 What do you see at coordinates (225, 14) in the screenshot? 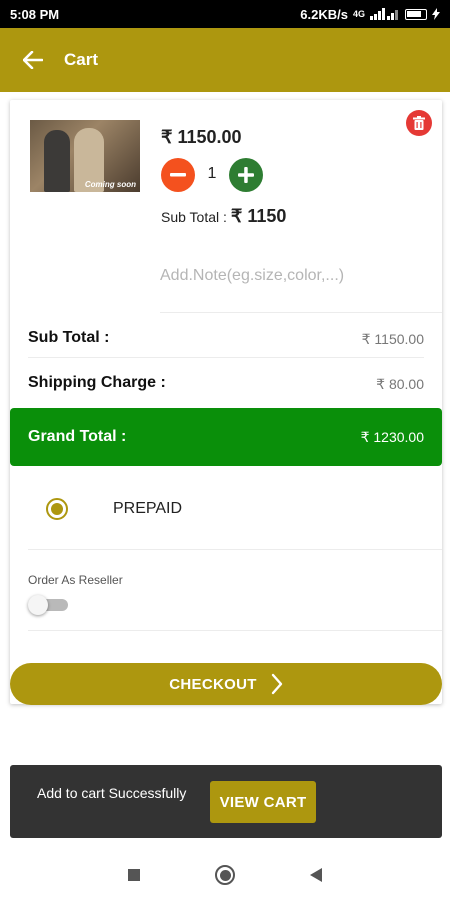
I see `status-bar: 5:08 PM 6.2KB/s 4G` at bounding box center [225, 14].